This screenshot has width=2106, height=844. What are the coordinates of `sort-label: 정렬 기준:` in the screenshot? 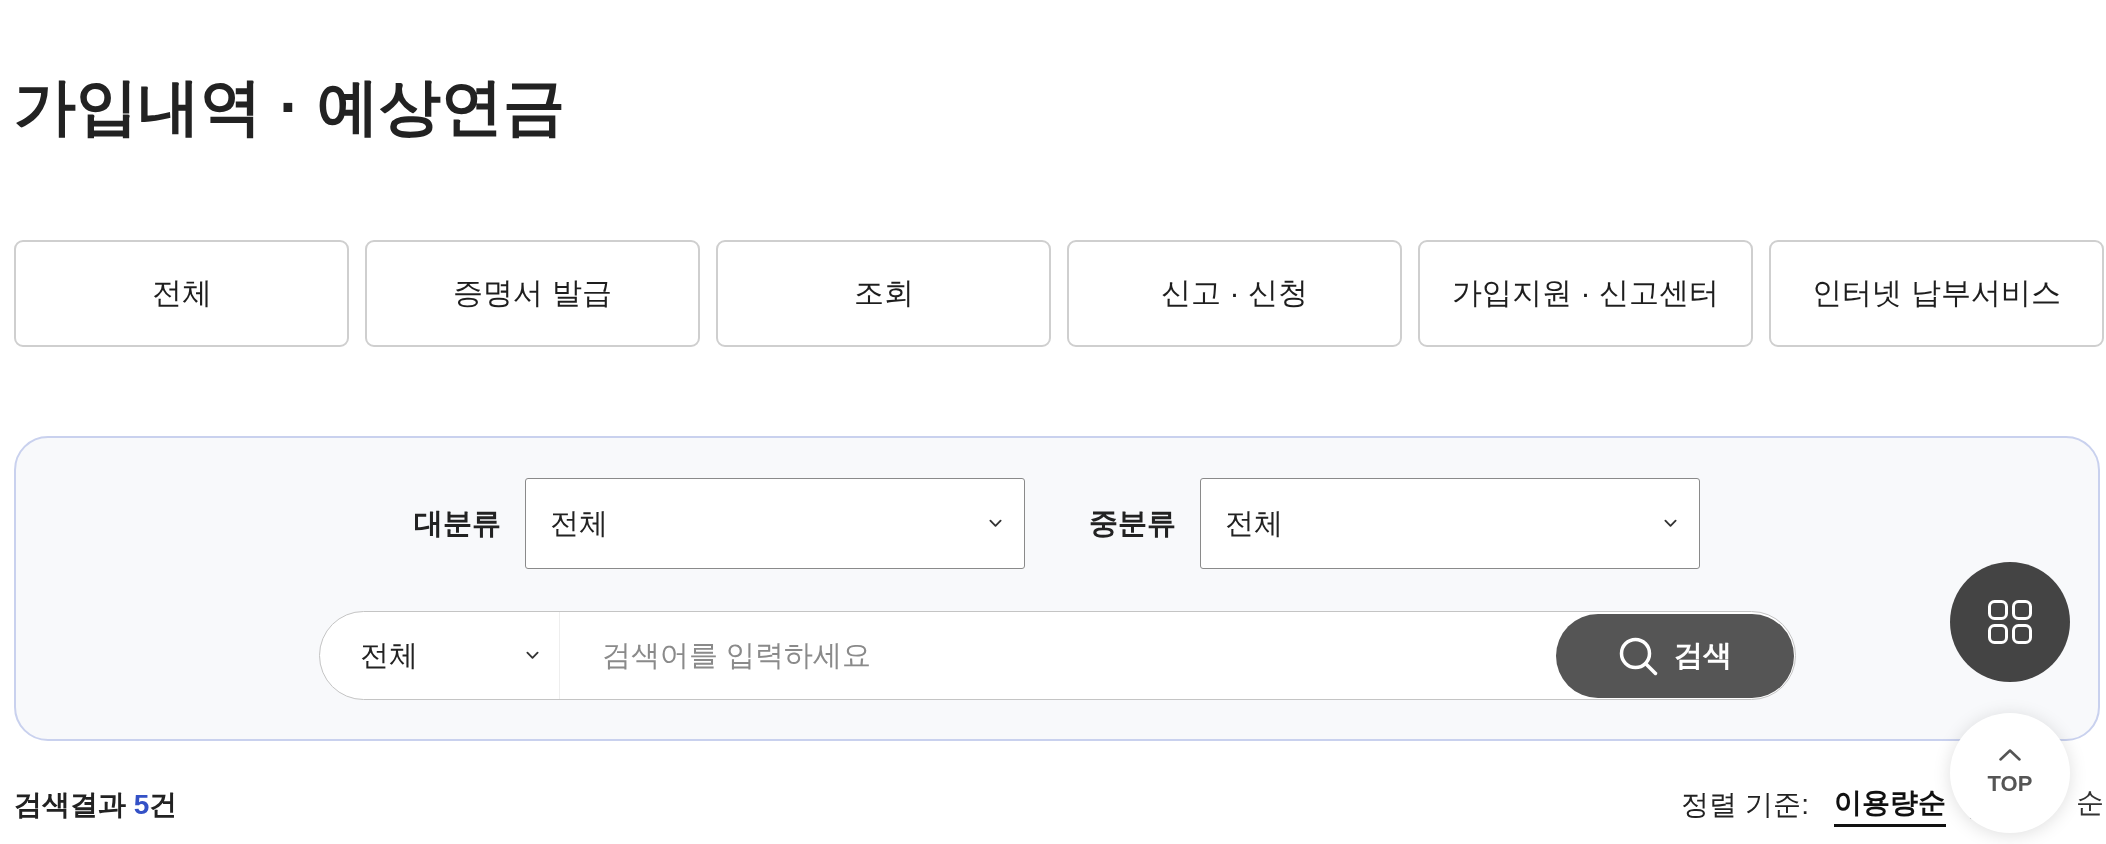 It's located at (1745, 805).